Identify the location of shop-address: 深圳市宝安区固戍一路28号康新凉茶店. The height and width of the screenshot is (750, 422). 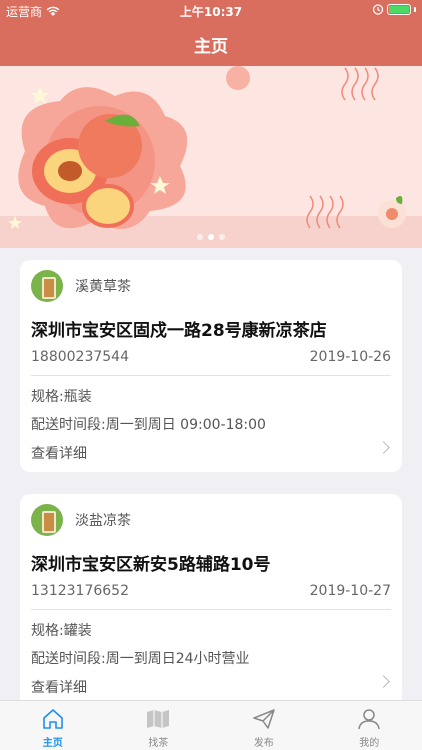
(179, 331).